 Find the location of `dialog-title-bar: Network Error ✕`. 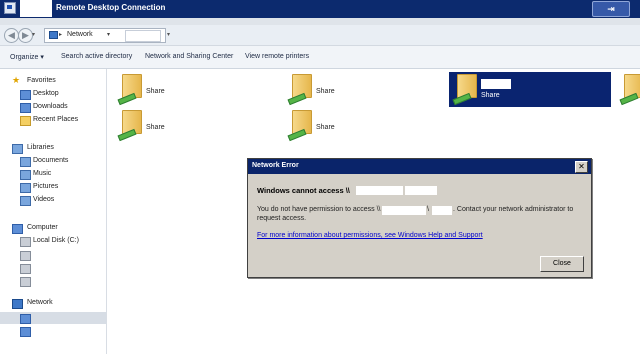

dialog-title-bar: Network Error ✕ is located at coordinates (419, 166).